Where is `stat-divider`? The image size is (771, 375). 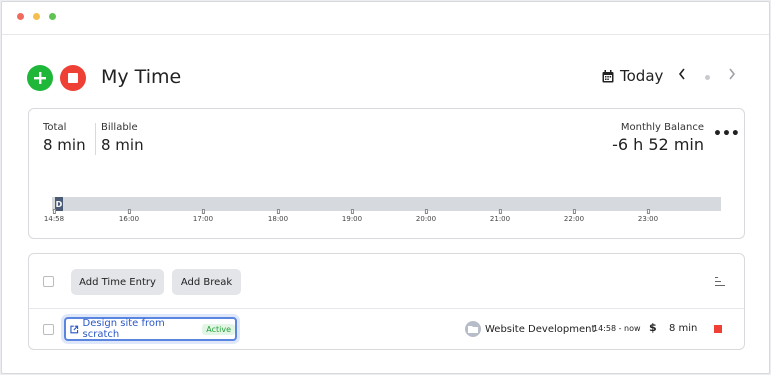 stat-divider is located at coordinates (95, 139).